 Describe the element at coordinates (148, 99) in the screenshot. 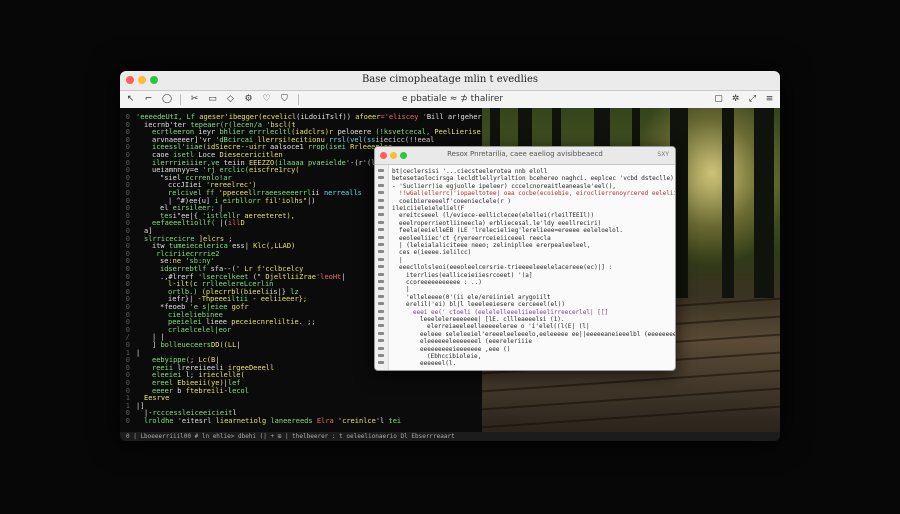

I see `bracket-icon: ⌐` at that location.